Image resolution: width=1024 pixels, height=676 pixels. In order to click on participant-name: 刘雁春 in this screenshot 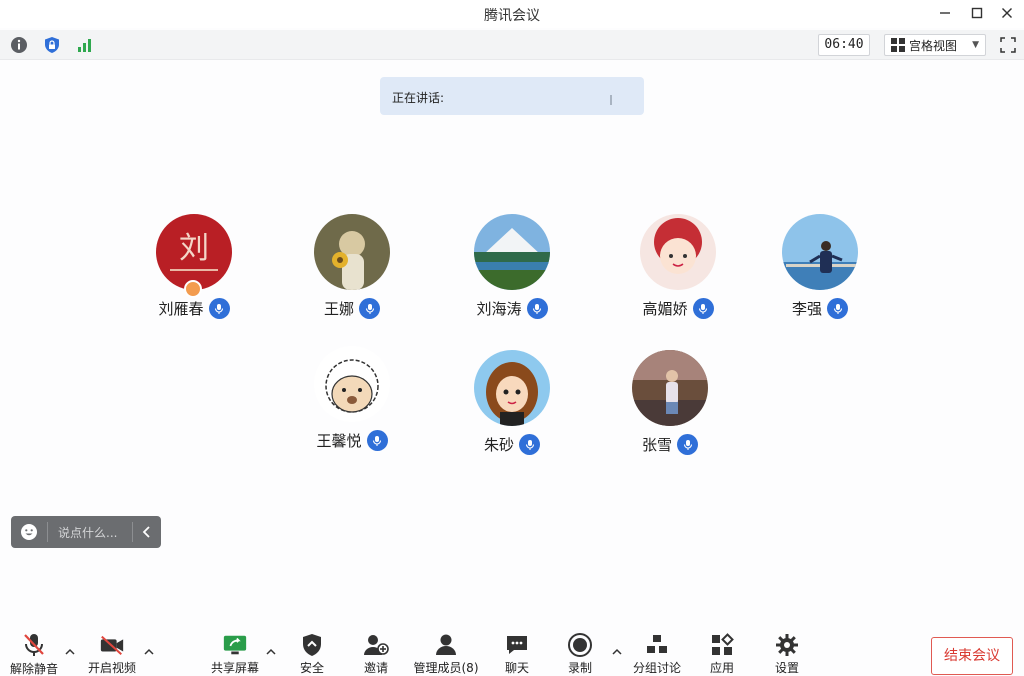, I will do `click(181, 309)`.